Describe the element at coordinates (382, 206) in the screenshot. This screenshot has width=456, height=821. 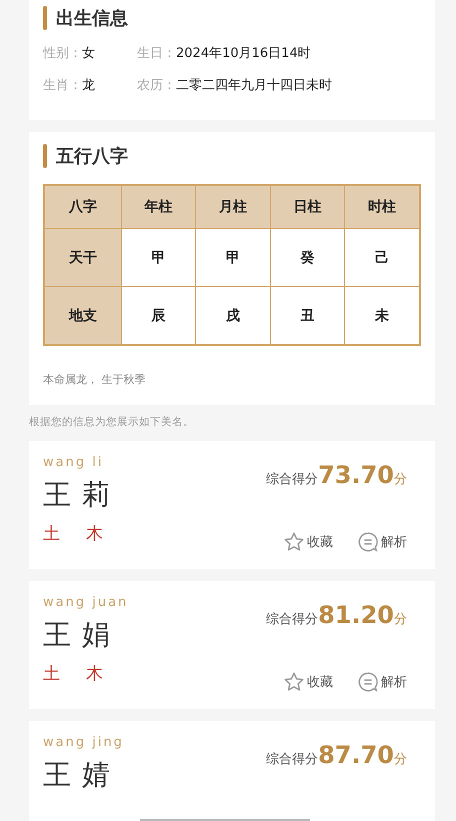
I see `column-header: 时柱` at that location.